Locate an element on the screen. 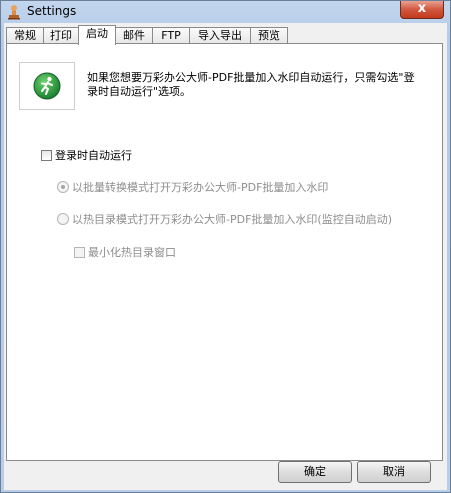  cancel-button: 取消 is located at coordinates (394, 472).